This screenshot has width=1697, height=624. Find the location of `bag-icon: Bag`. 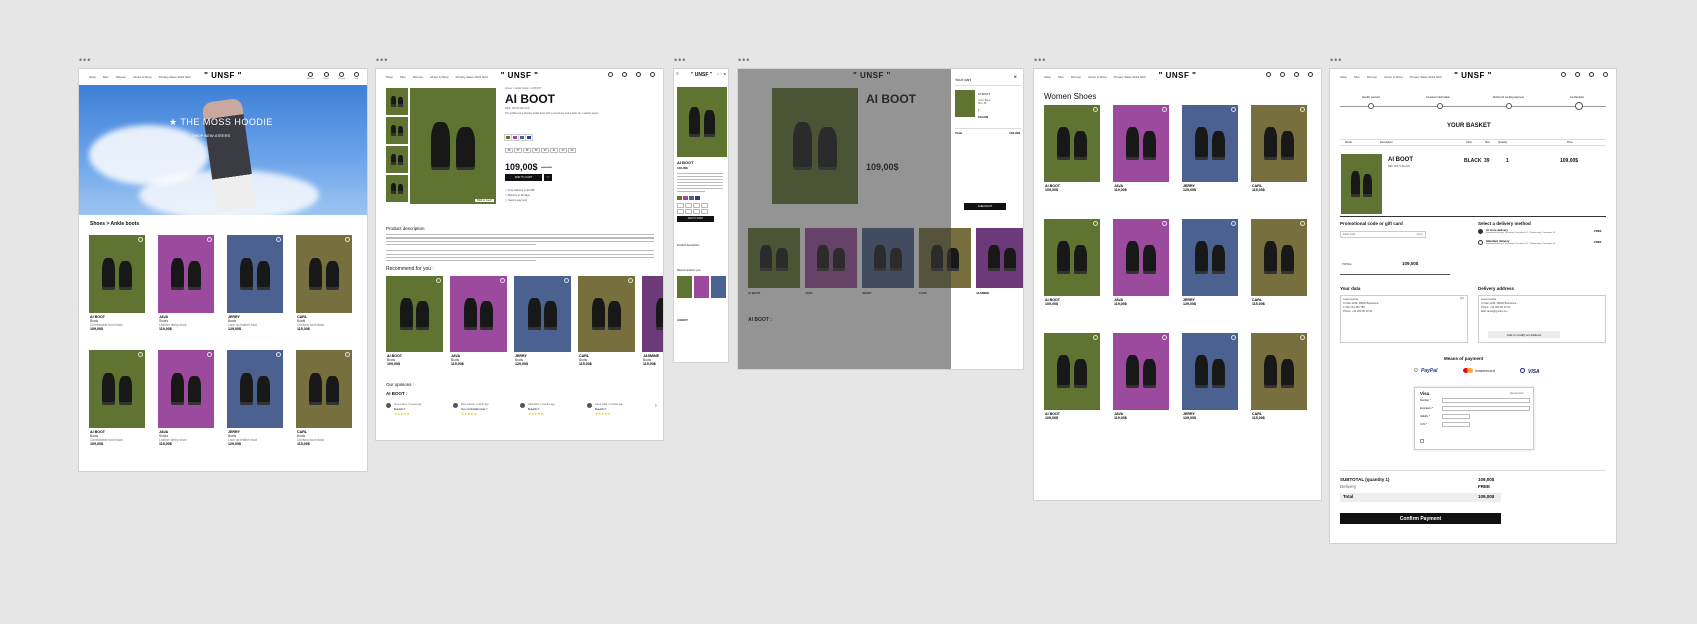

bag-icon: Bag is located at coordinates (356, 76).